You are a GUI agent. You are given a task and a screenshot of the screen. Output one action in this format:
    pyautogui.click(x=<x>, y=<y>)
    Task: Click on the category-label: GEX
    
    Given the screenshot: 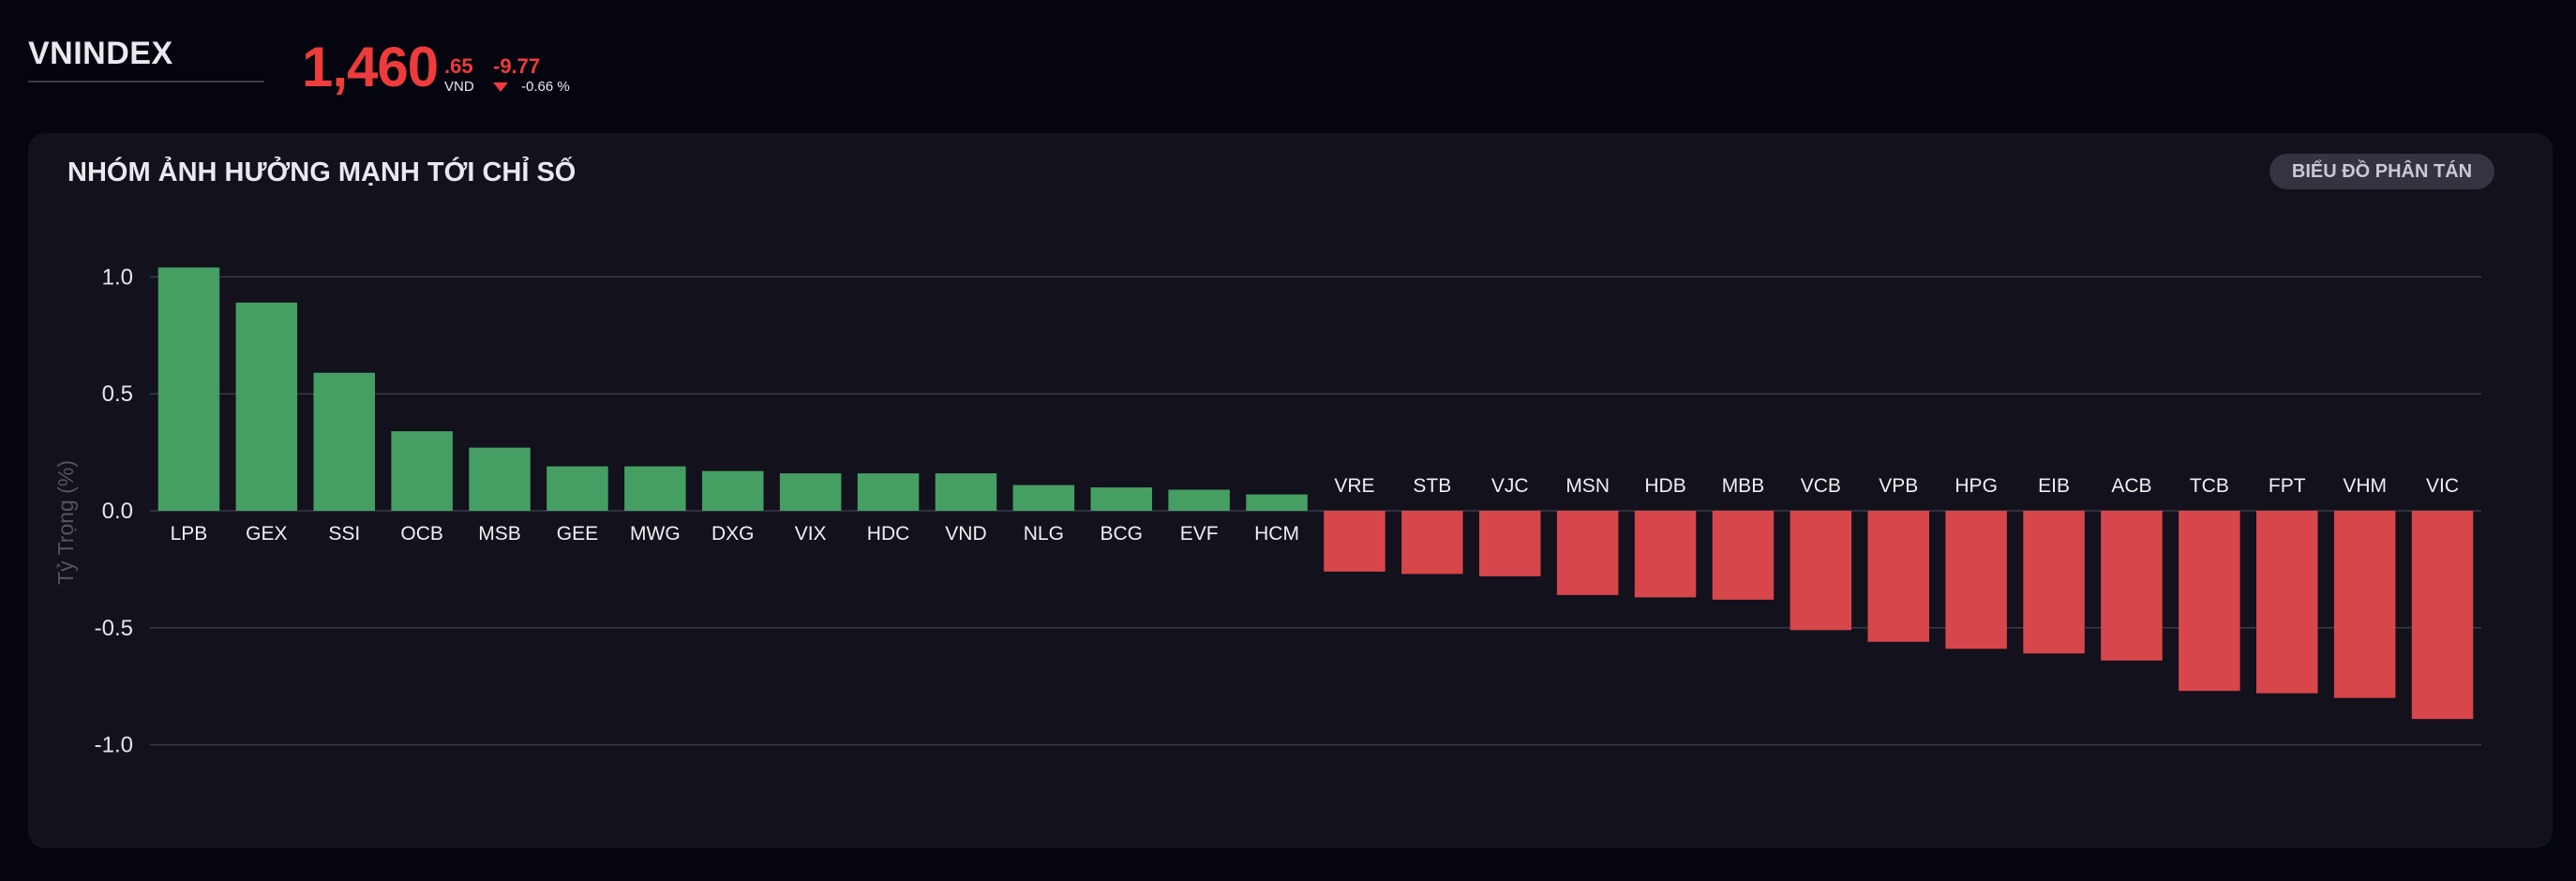 What is the action you would take?
    pyautogui.click(x=267, y=534)
    